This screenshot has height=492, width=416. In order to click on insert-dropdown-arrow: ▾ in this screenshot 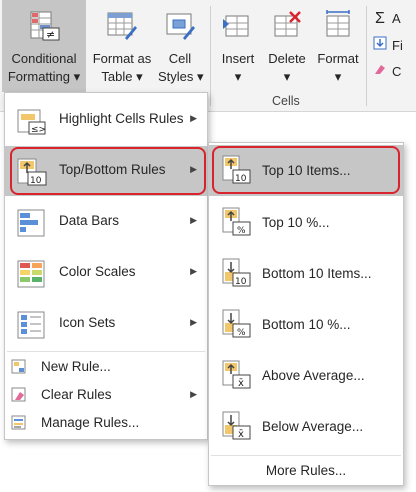, I will do `click(238, 76)`.